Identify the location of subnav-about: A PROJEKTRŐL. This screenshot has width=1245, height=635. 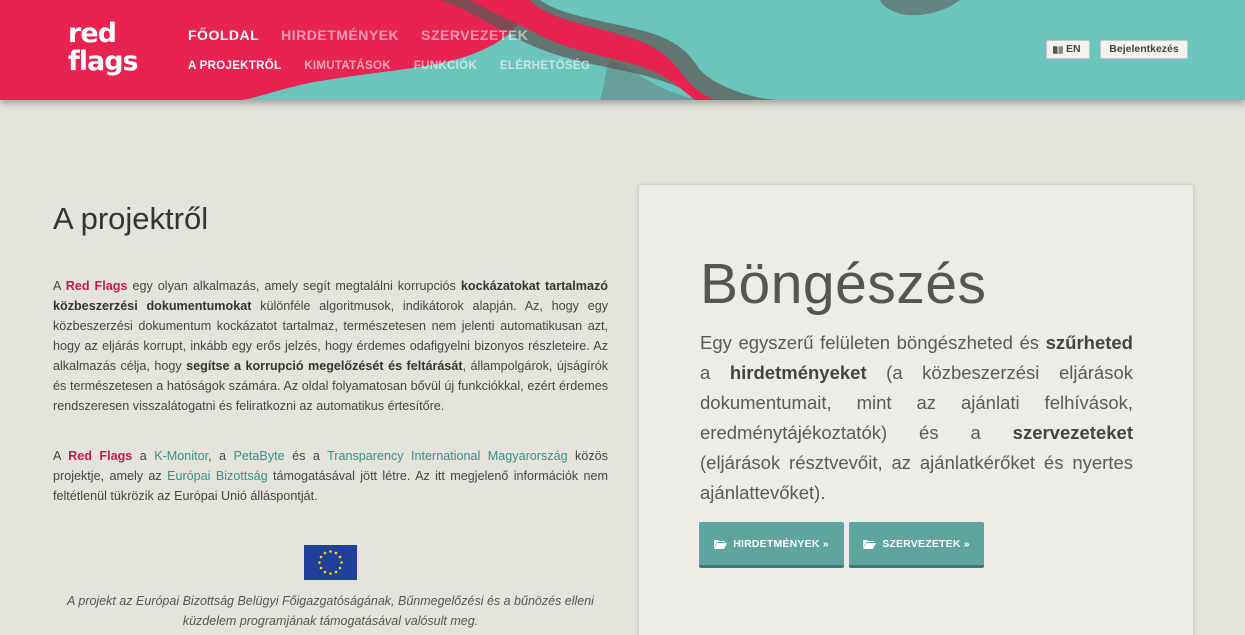
(234, 66).